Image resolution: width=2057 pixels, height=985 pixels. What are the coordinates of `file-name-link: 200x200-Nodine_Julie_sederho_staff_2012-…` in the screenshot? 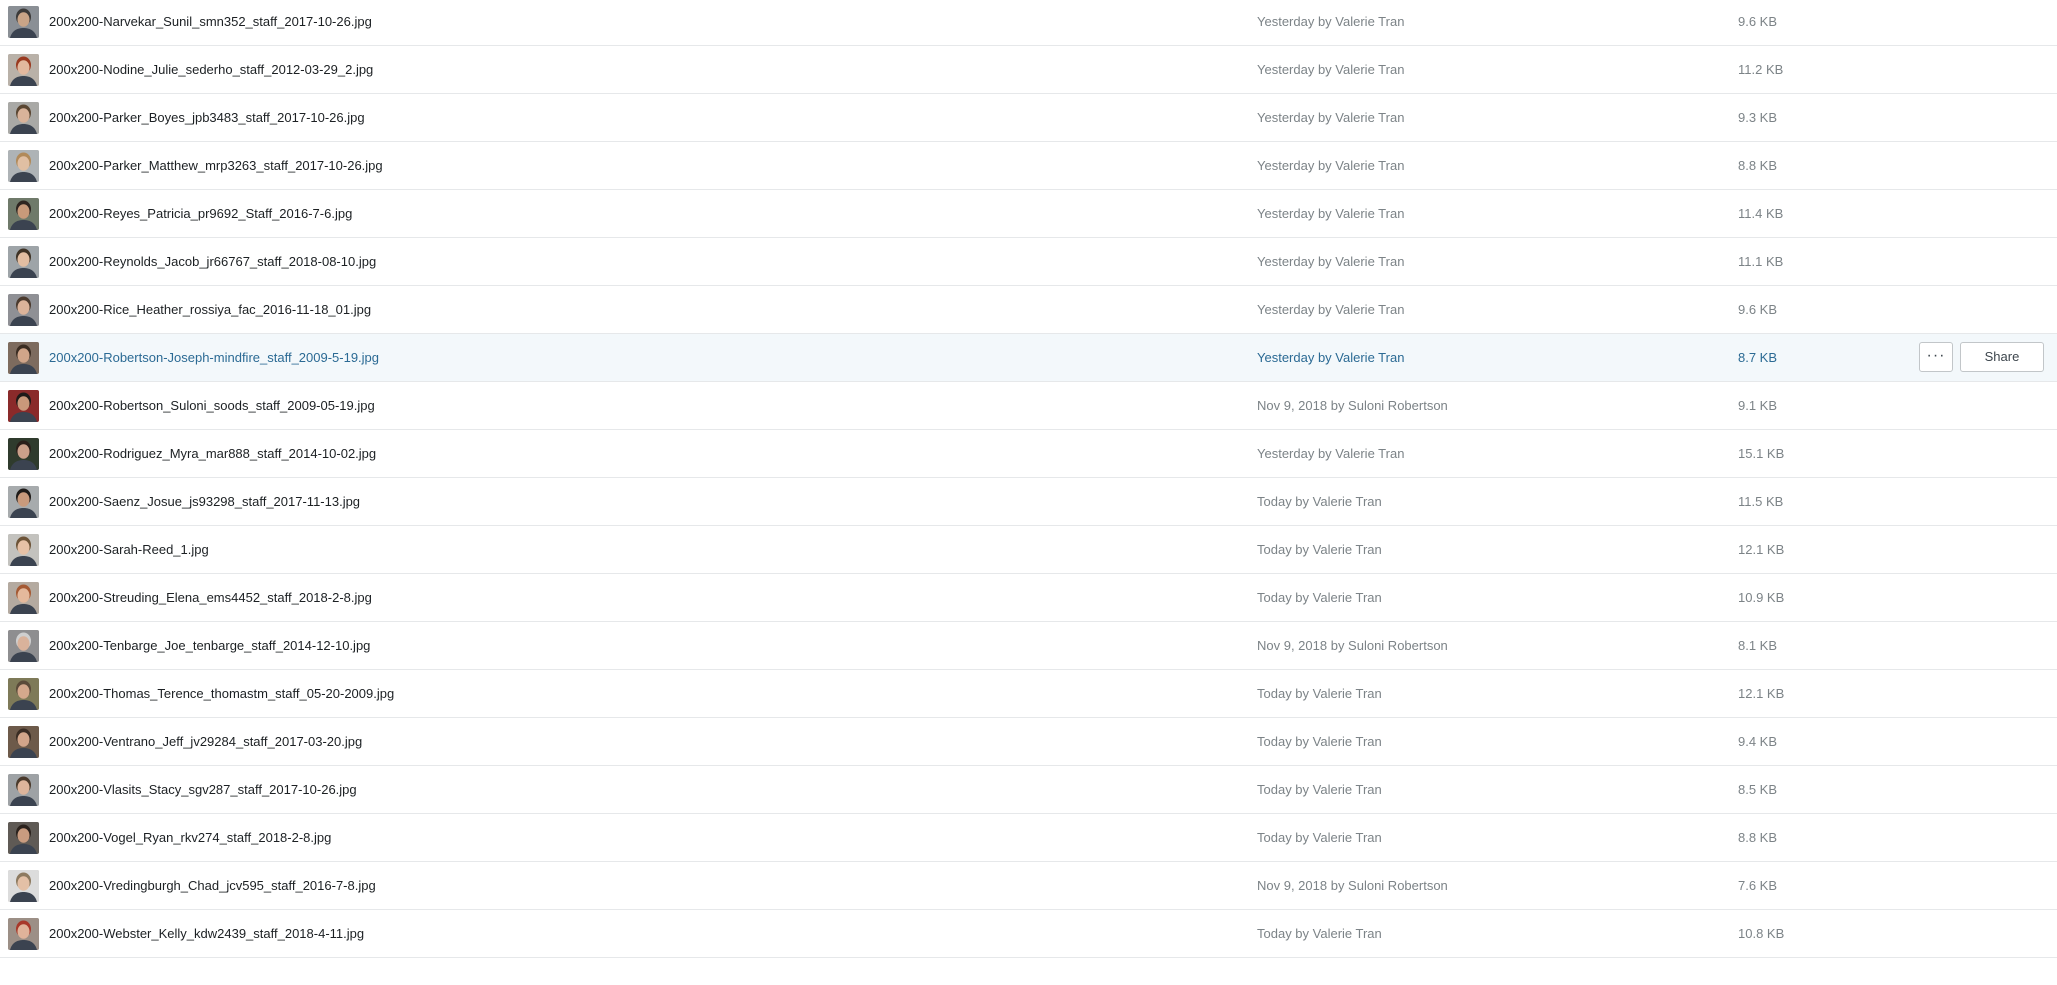 It's located at (211, 70).